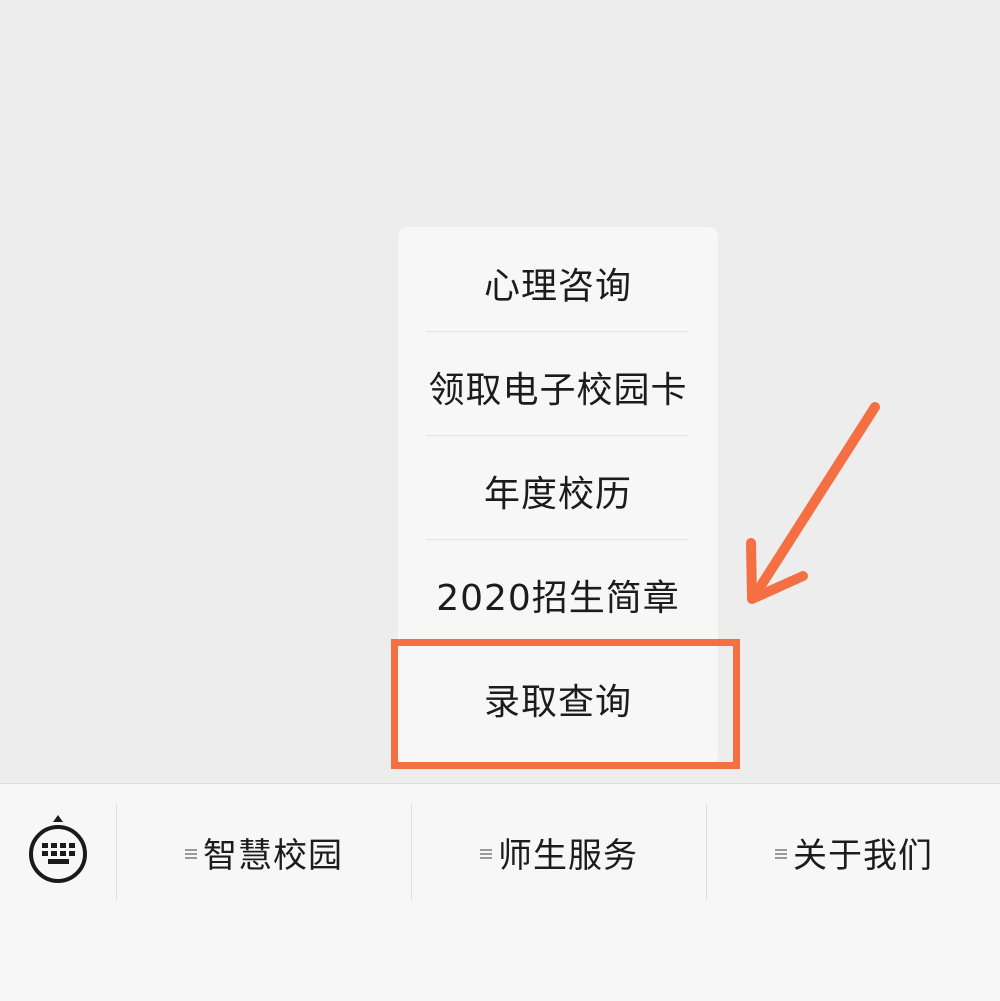 This screenshot has height=1001, width=1000. What do you see at coordinates (557, 702) in the screenshot?
I see `menu-item-label: 录取查询` at bounding box center [557, 702].